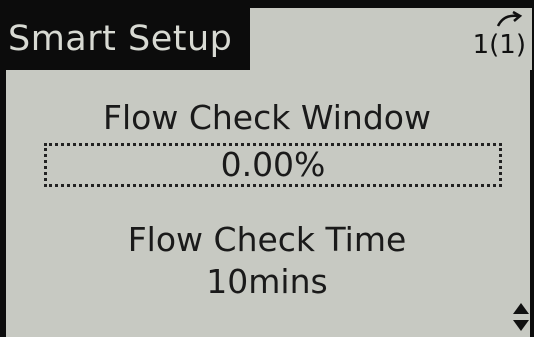 The height and width of the screenshot is (337, 534). I want to click on flow-check-time-label: Flow Check Time, so click(267, 239).